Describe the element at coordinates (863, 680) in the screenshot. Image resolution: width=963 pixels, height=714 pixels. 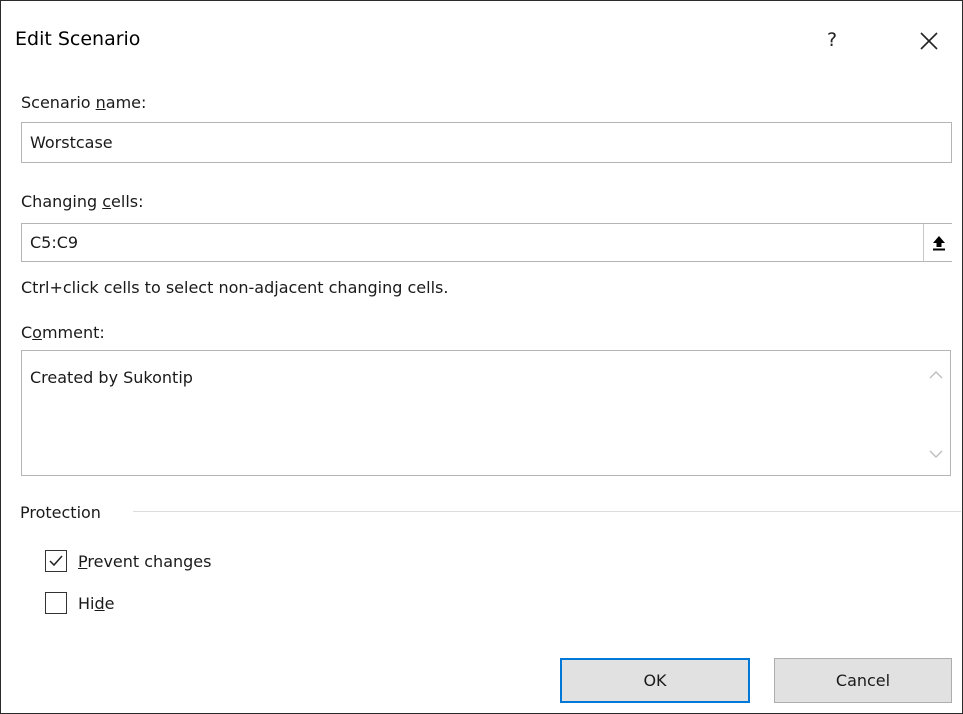
I see `cancel-button: Cancel` at that location.